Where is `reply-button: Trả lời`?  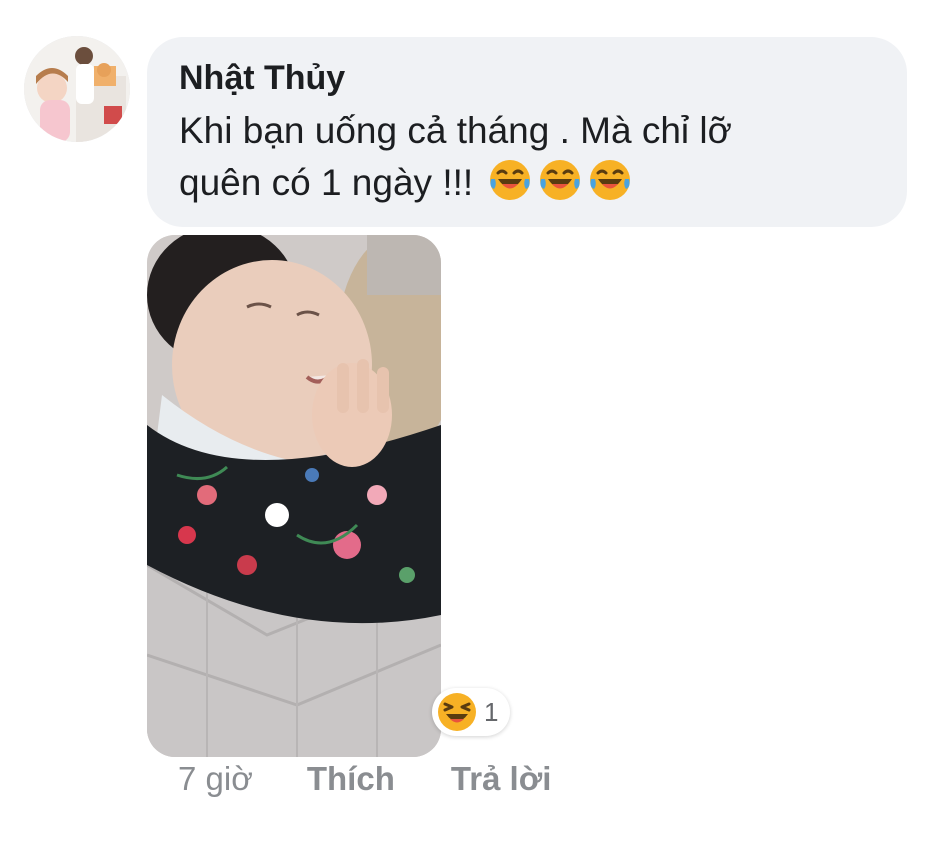
reply-button: Trả lời is located at coordinates (501, 779).